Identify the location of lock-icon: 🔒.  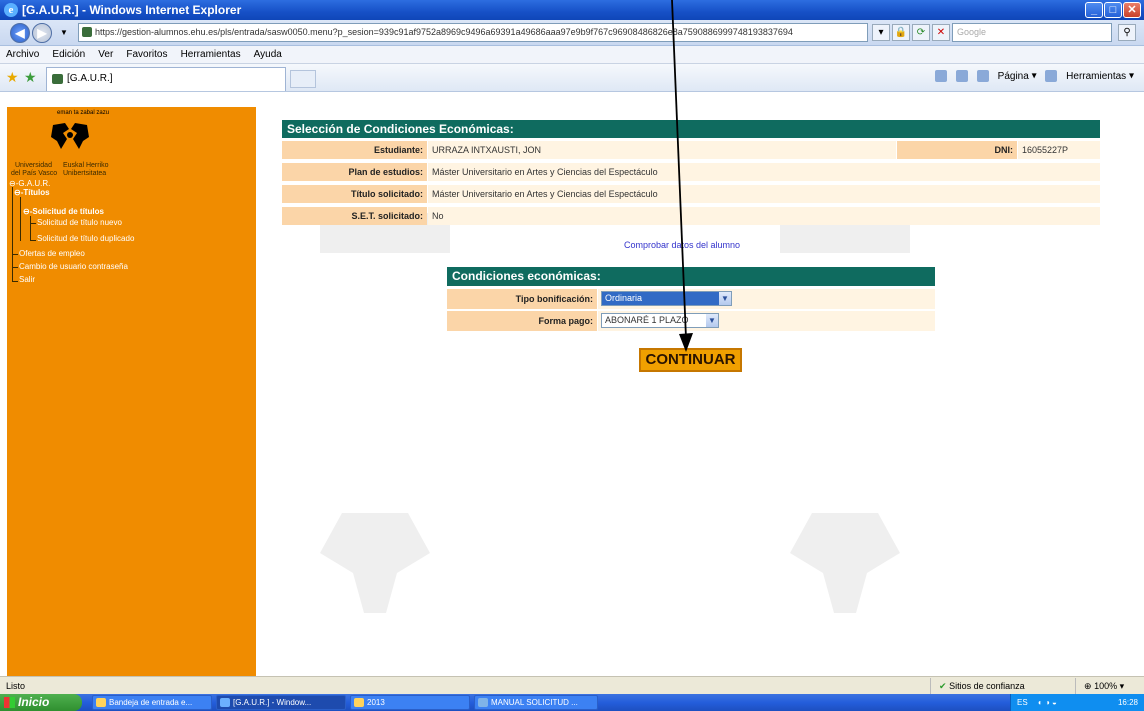
(901, 32).